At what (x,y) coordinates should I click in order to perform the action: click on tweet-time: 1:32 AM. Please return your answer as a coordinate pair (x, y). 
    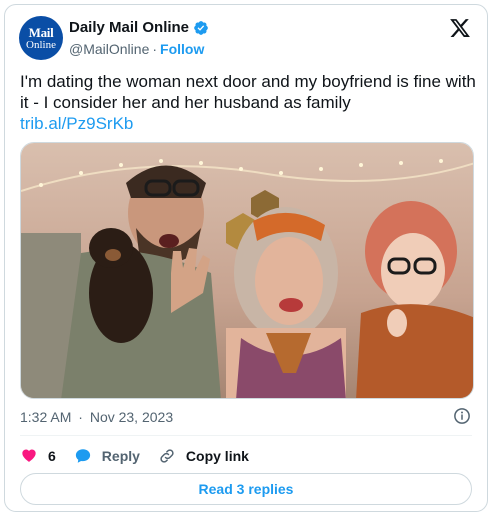
    Looking at the image, I should click on (46, 417).